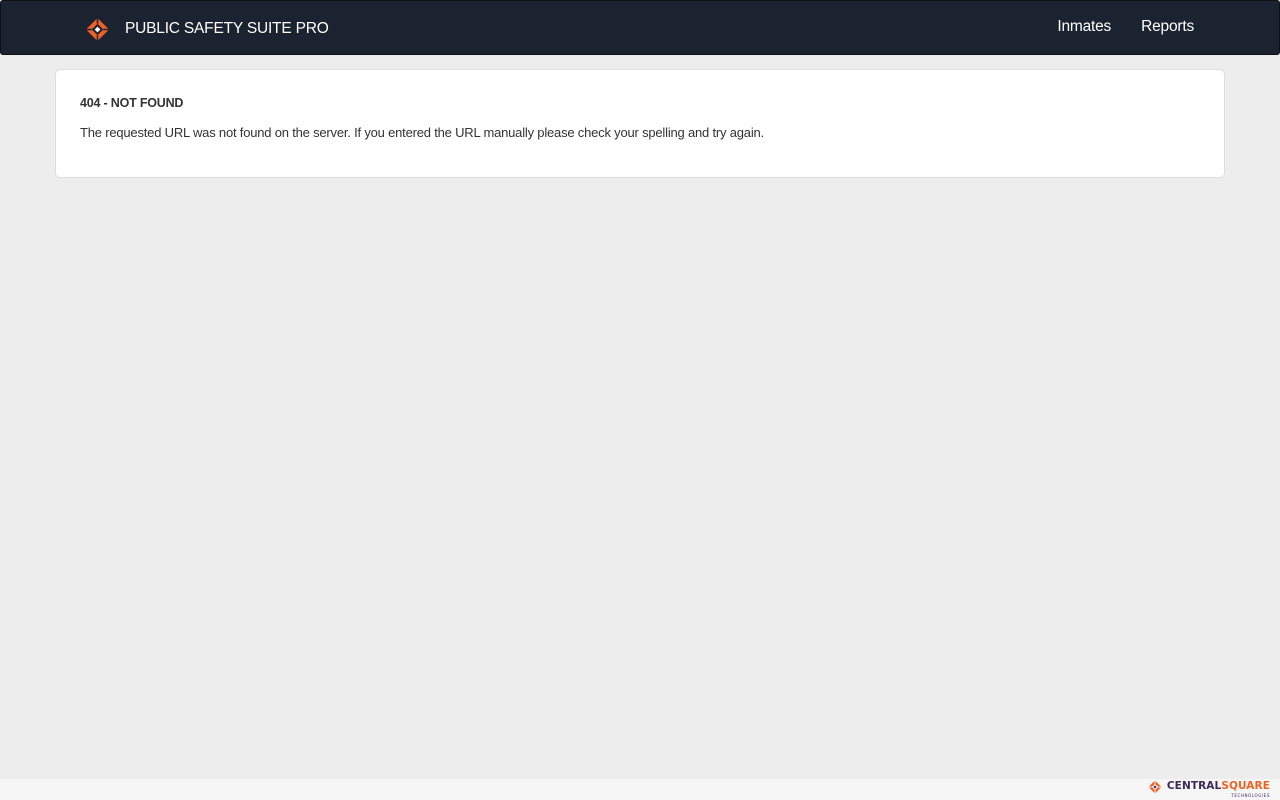  I want to click on centralsquare-logo-icon, so click(97, 29).